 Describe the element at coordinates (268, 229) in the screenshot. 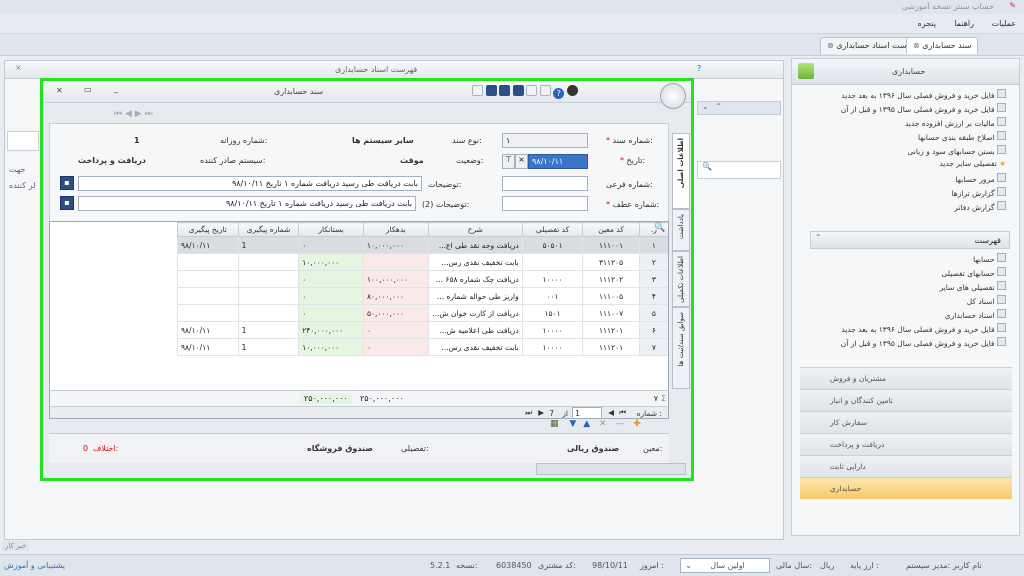

I see `col-tracking-no: شماره پیگیری` at that location.